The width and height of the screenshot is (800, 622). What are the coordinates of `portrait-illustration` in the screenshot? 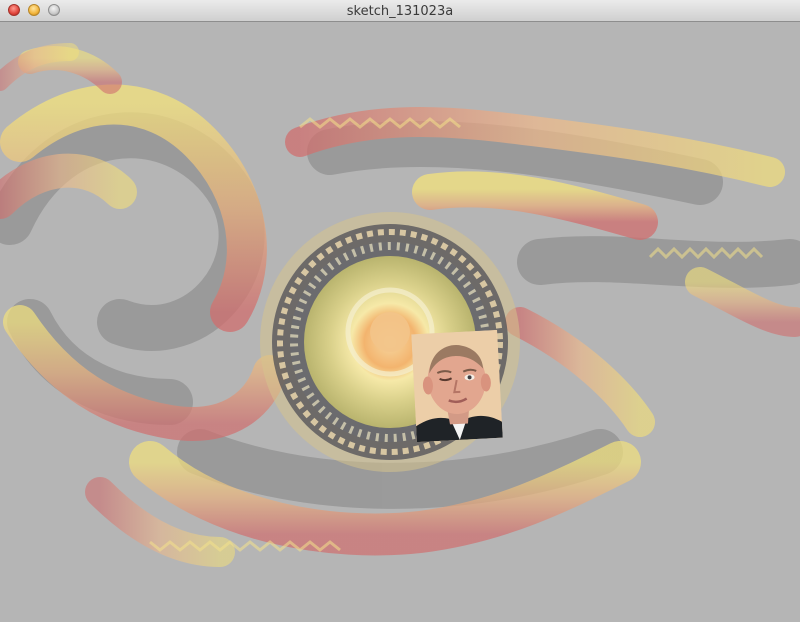 It's located at (457, 386).